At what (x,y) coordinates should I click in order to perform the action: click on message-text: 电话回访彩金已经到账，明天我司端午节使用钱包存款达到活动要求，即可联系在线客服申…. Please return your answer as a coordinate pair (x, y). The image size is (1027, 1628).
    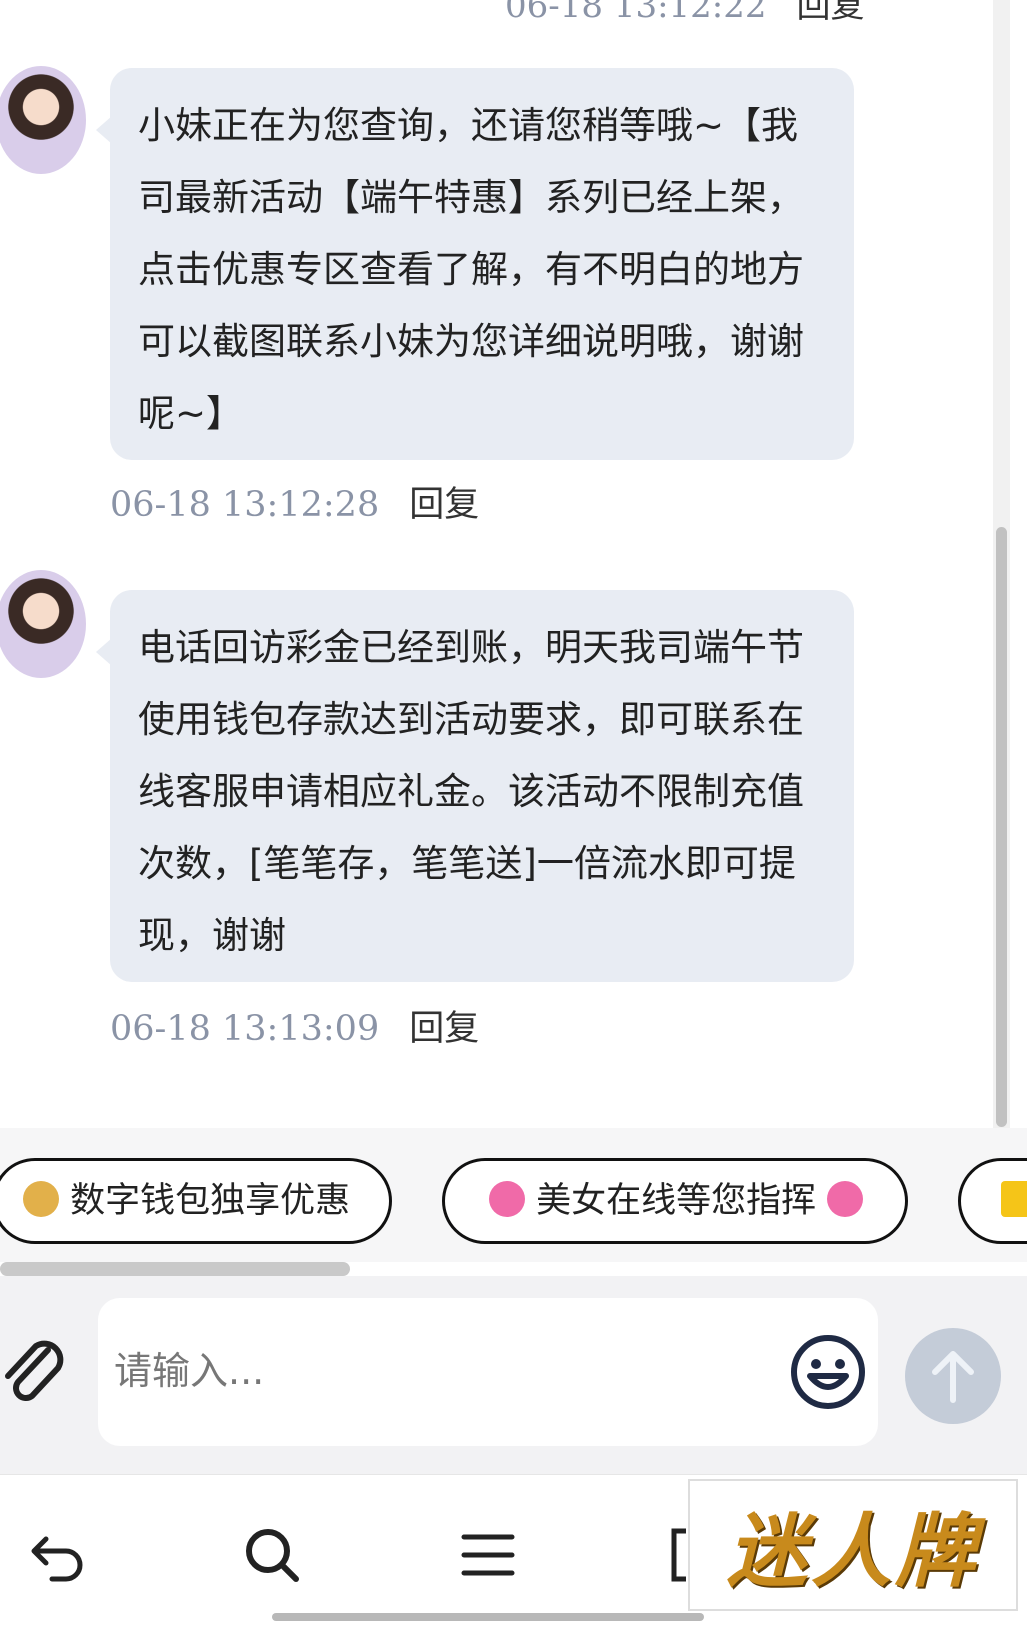
    Looking at the image, I should click on (471, 791).